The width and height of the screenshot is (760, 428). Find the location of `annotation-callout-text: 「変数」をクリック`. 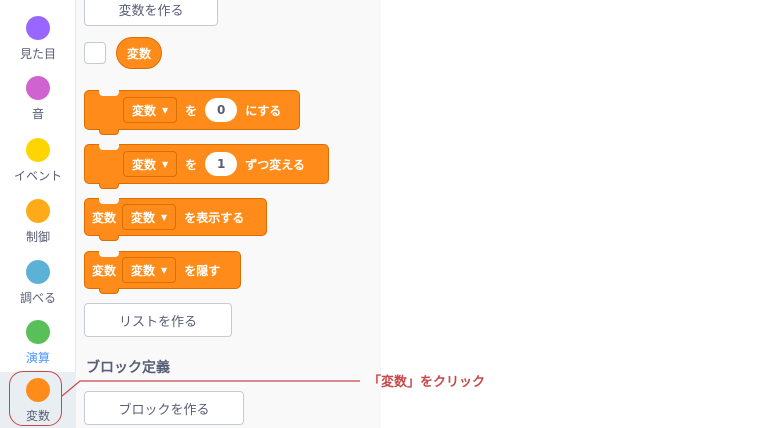

annotation-callout-text: 「変数」をクリック is located at coordinates (427, 382).